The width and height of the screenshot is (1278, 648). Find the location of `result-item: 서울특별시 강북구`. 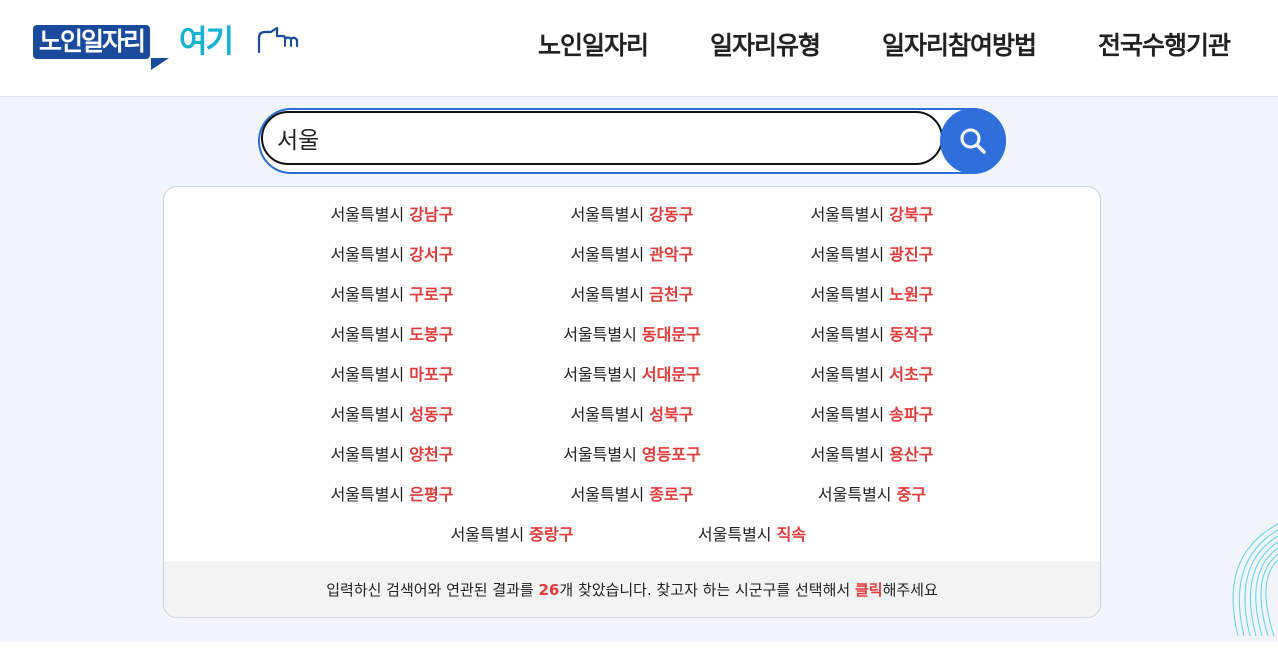

result-item: 서울특별시 강북구 is located at coordinates (872, 215).